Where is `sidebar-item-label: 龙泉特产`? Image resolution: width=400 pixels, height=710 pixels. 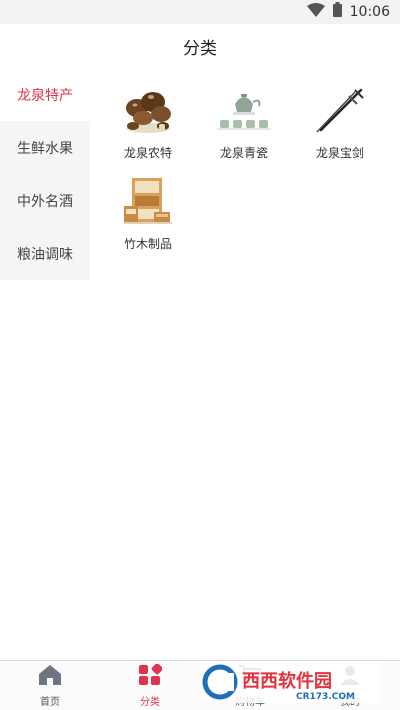 sidebar-item-label: 龙泉特产 is located at coordinates (45, 94).